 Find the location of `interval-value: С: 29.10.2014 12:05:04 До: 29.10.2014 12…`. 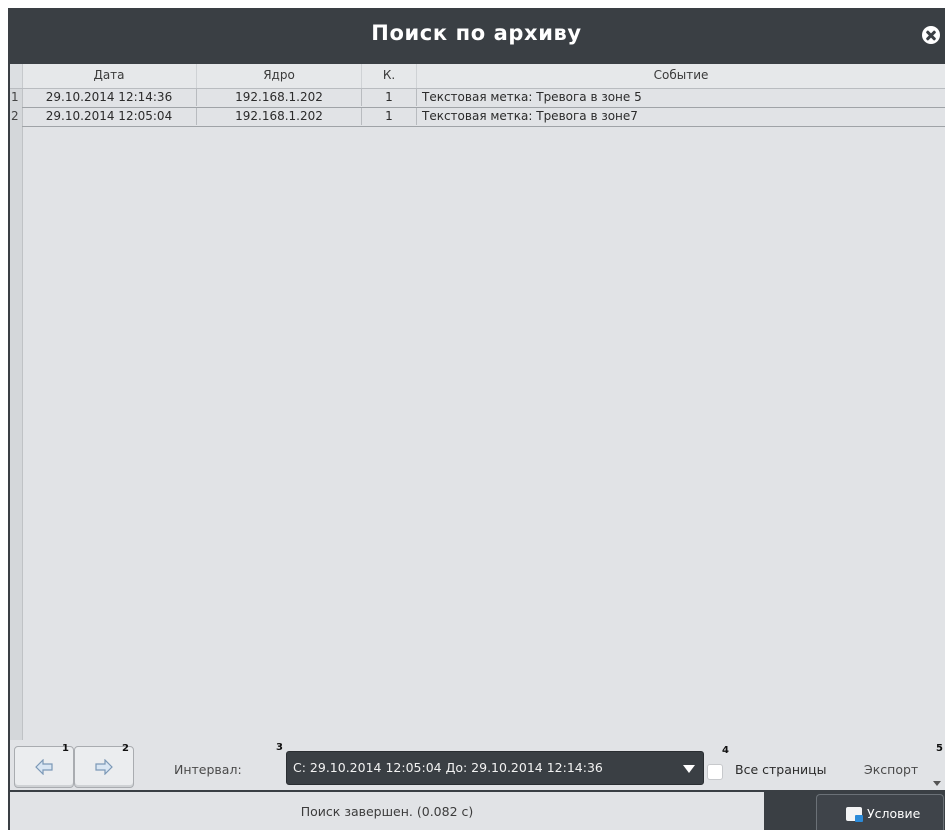

interval-value: С: 29.10.2014 12:05:04 До: 29.10.2014 12… is located at coordinates (448, 767).